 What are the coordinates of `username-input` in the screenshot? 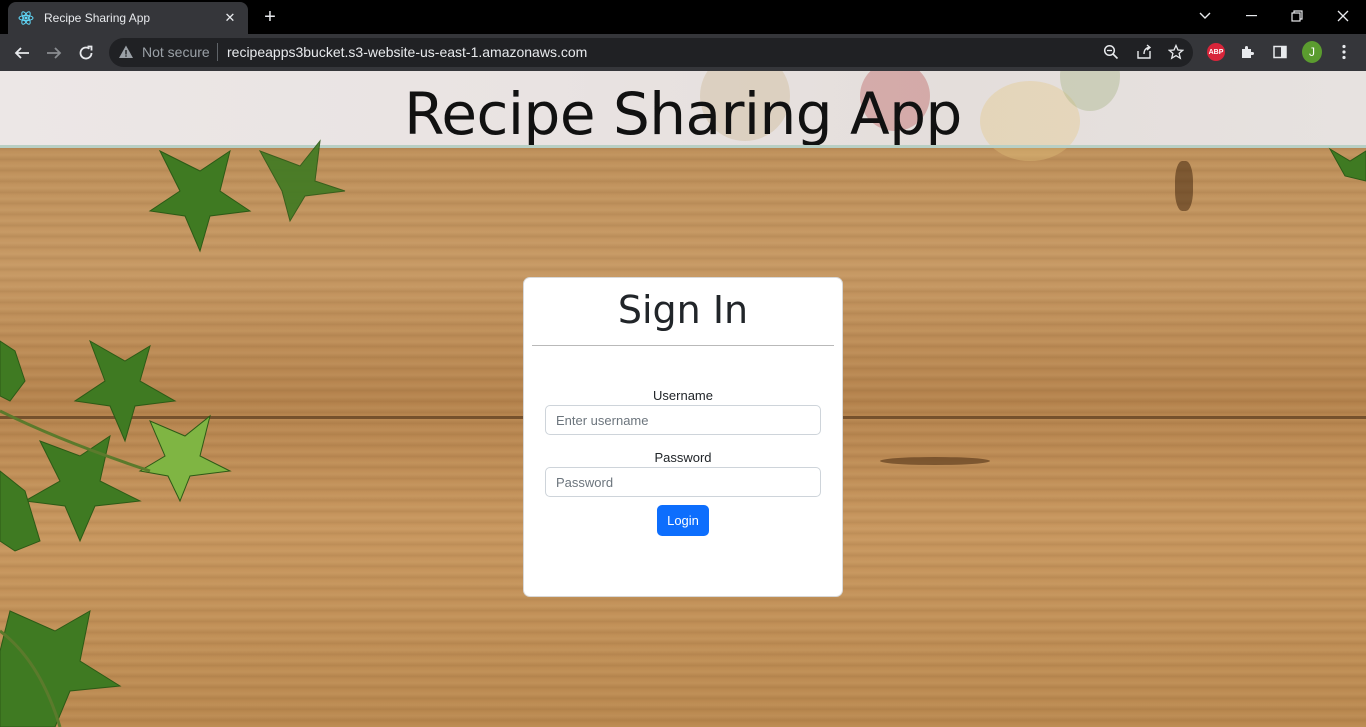 It's located at (683, 420).